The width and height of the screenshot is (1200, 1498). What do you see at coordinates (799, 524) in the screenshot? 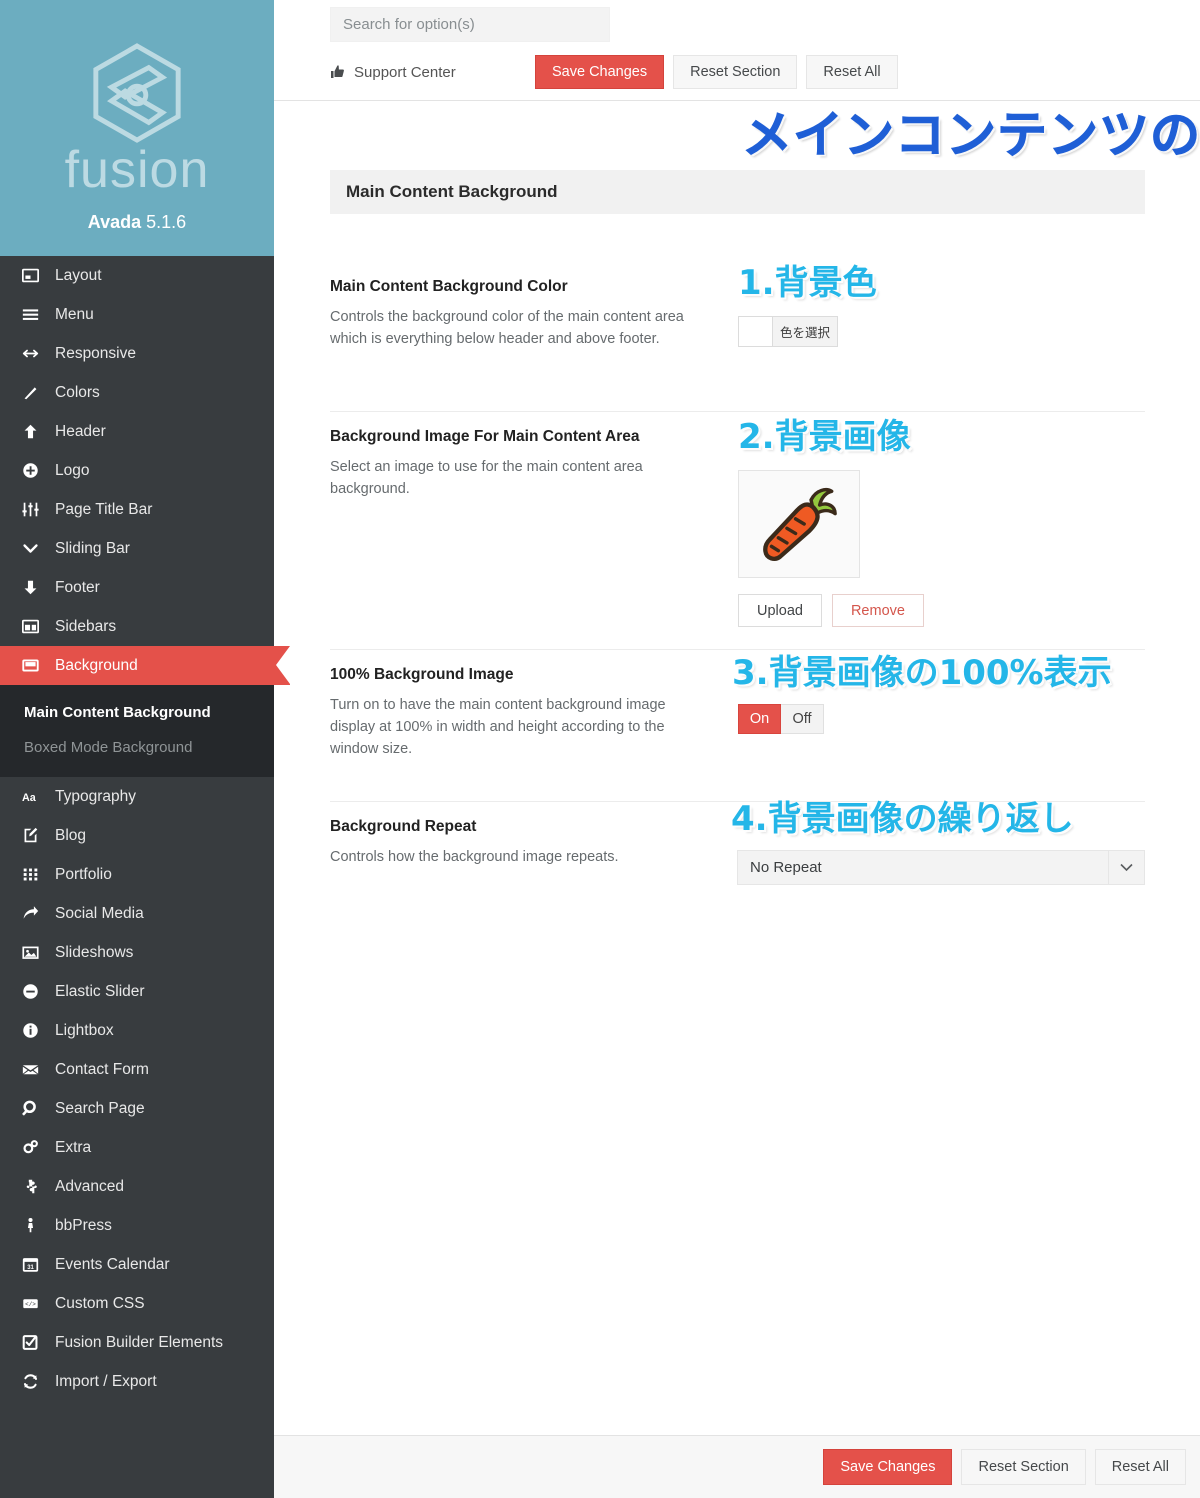
I see `background-image-thumbnail` at bounding box center [799, 524].